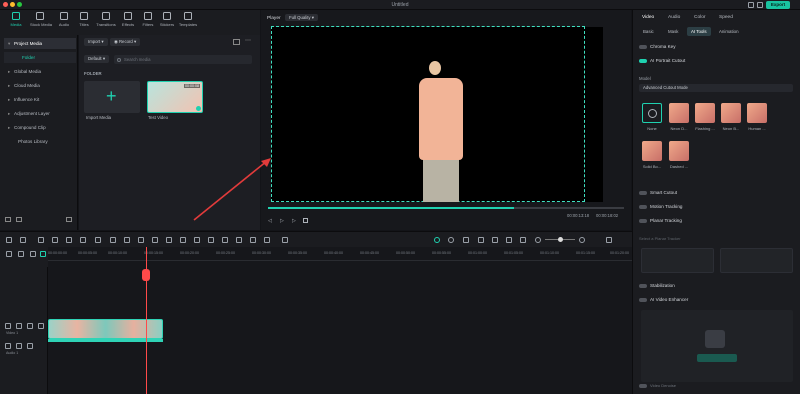 The image size is (800, 394). Describe the element at coordinates (127, 240) in the screenshot. I see `rotate-icon` at that location.